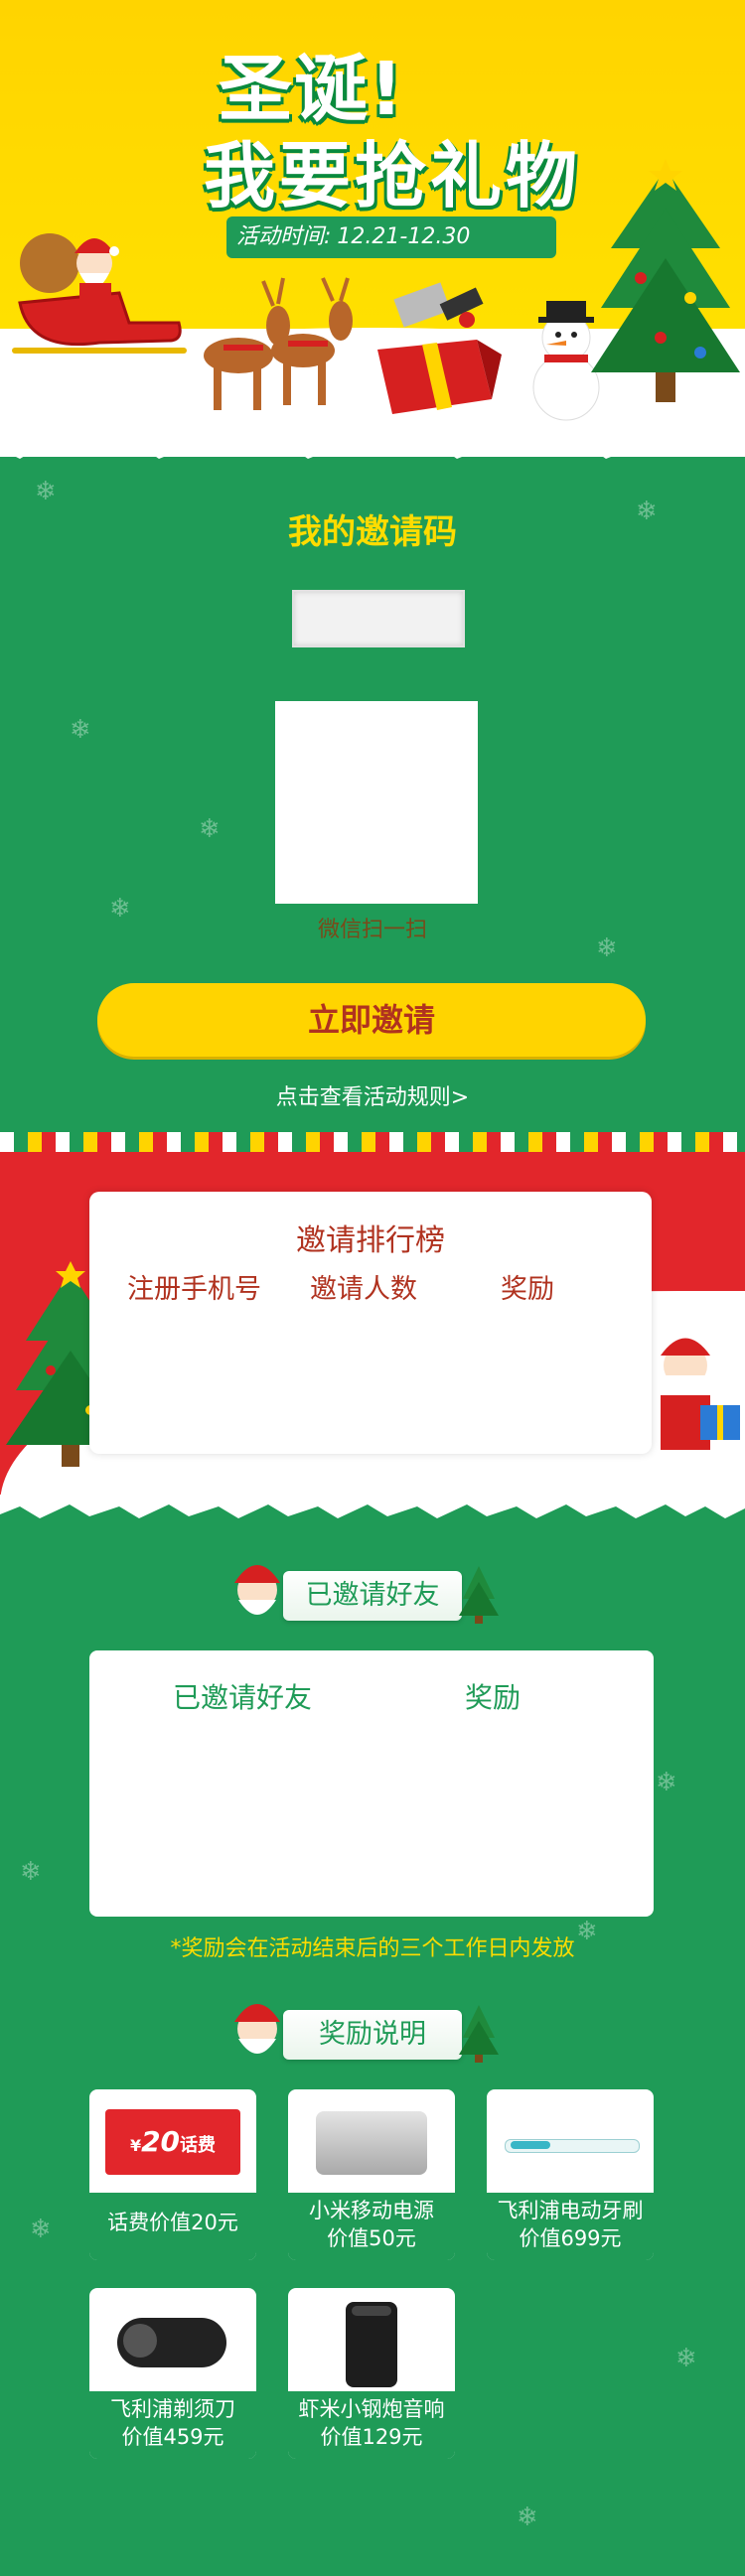 This screenshot has width=745, height=2576. I want to click on santa-gift-icon, so click(701, 1394).